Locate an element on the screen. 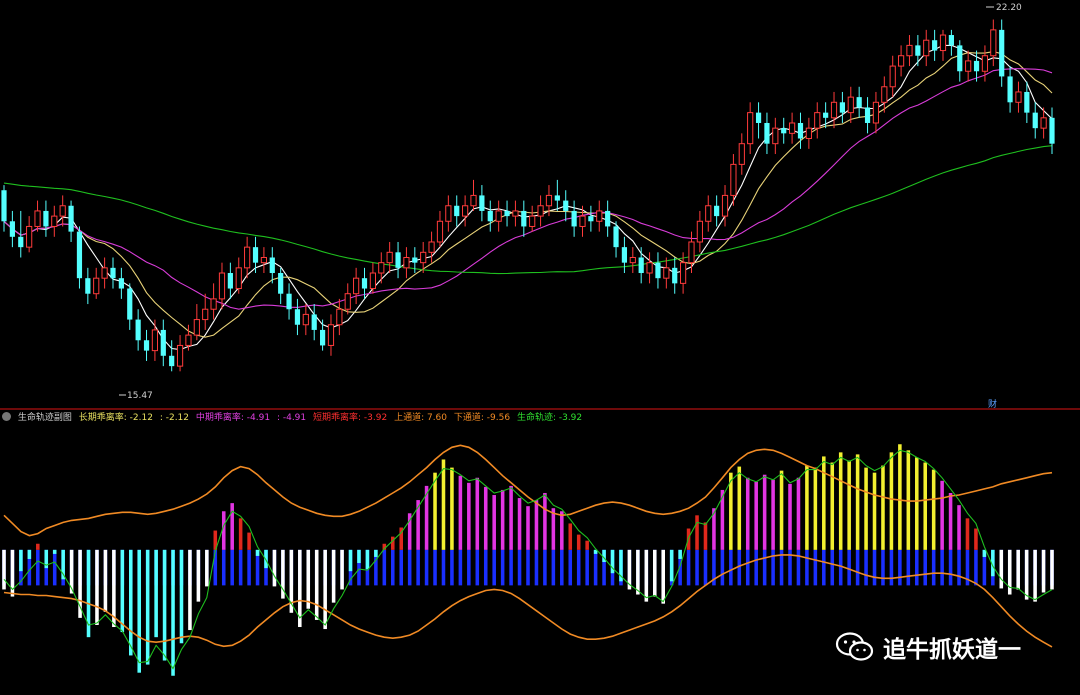 The height and width of the screenshot is (695, 1080). legend-mid-bias-value: : -4.91 is located at coordinates (291, 418).